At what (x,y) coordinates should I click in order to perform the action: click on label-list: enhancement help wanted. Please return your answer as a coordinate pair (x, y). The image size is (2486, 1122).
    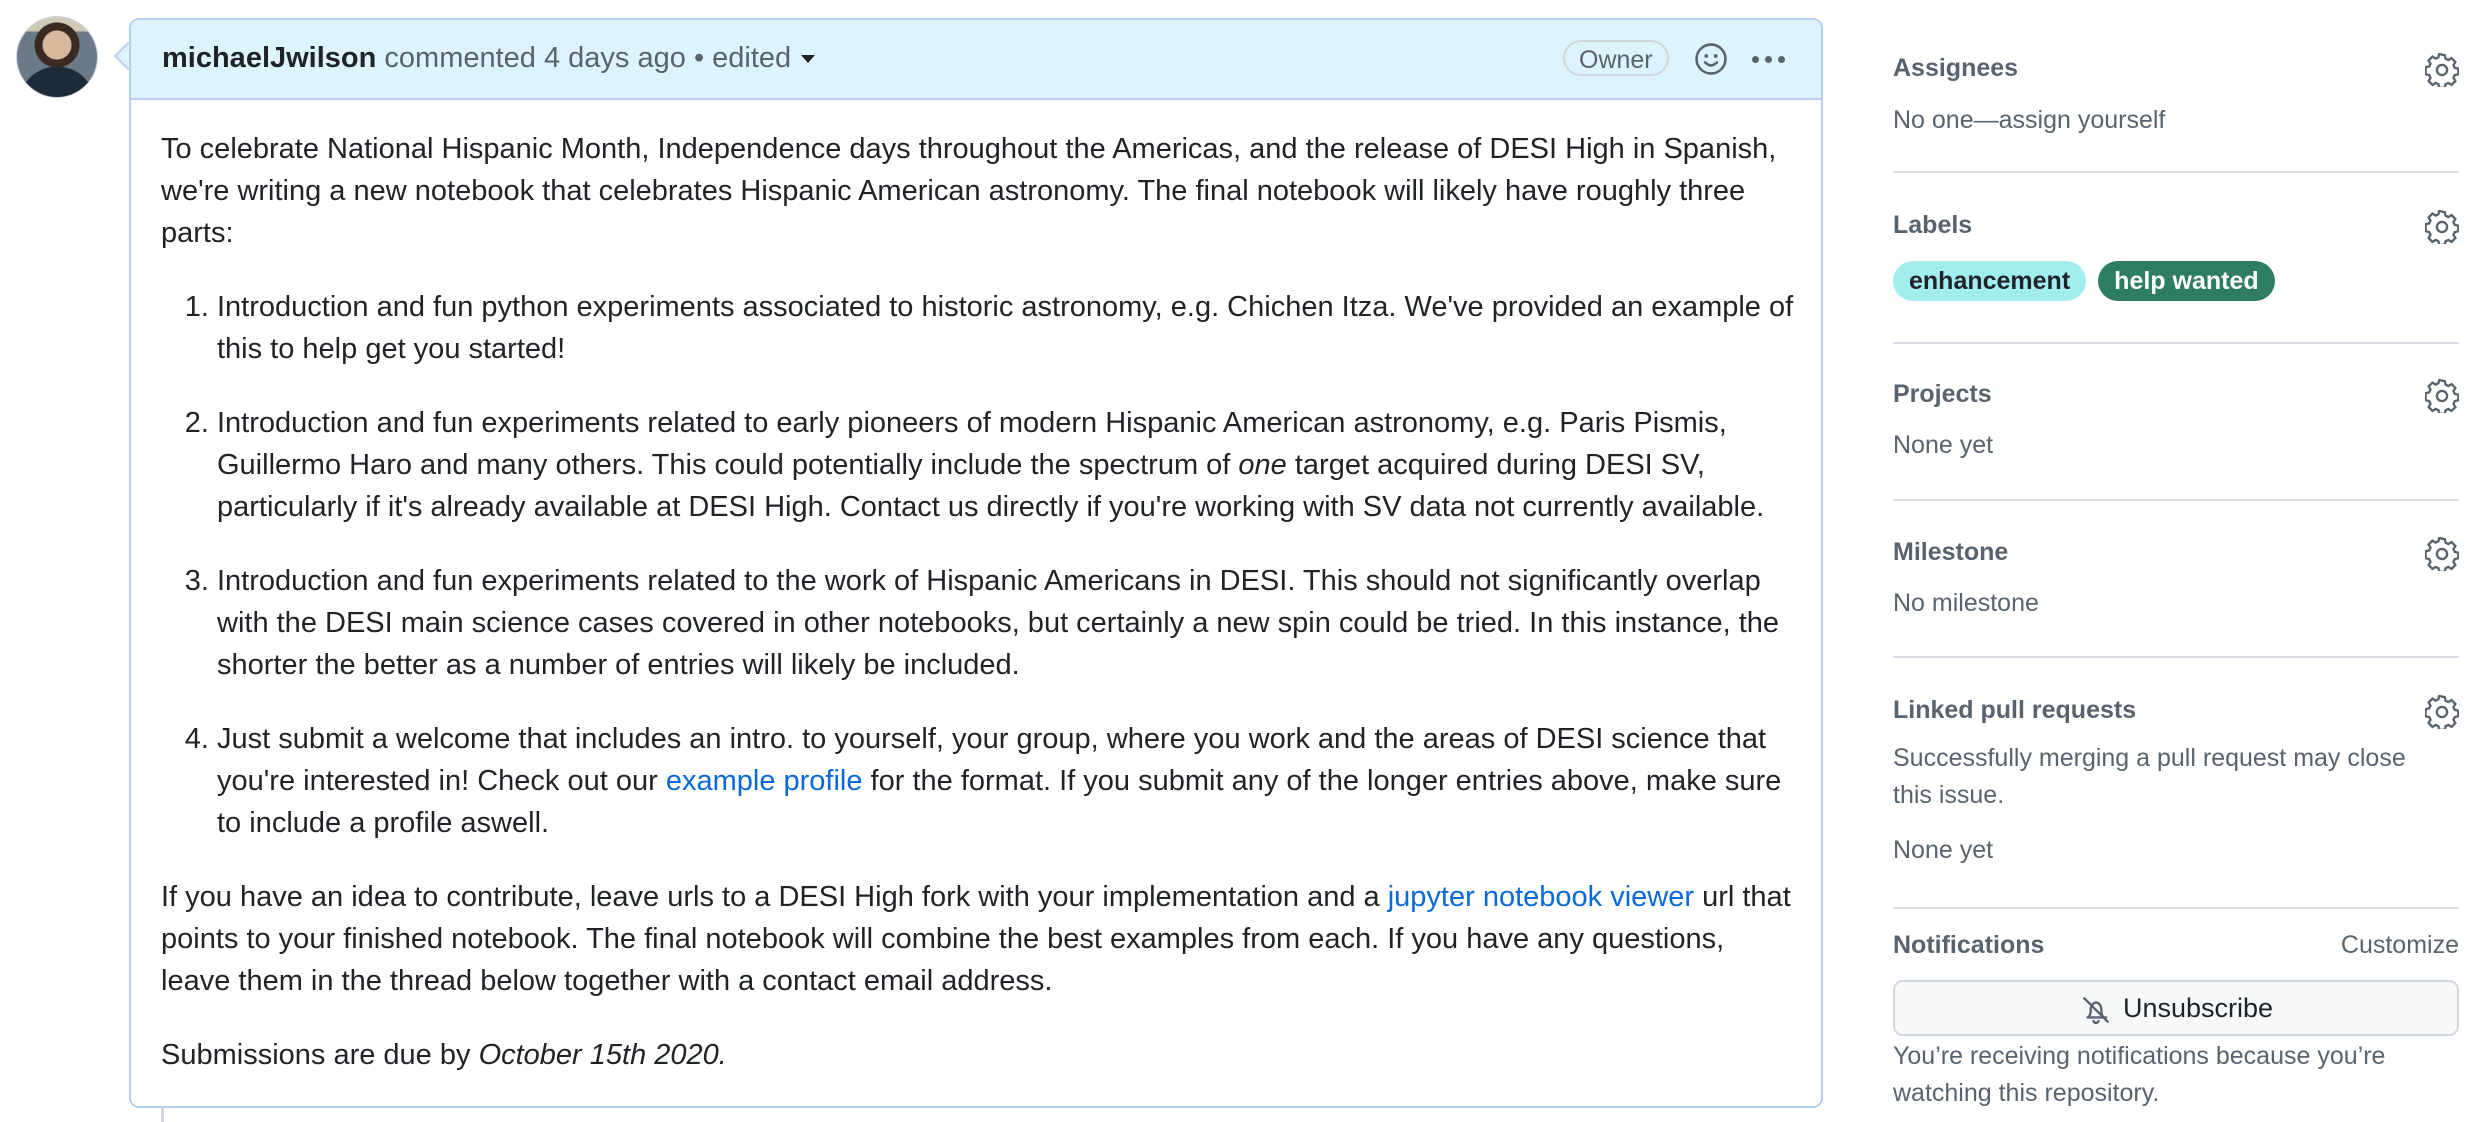
    Looking at the image, I should click on (2090, 281).